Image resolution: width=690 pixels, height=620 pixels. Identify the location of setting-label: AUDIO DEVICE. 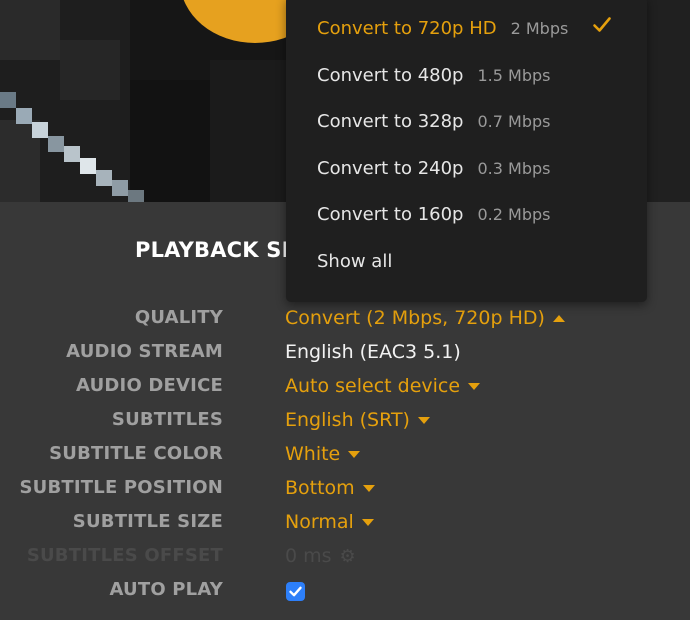
(149, 385).